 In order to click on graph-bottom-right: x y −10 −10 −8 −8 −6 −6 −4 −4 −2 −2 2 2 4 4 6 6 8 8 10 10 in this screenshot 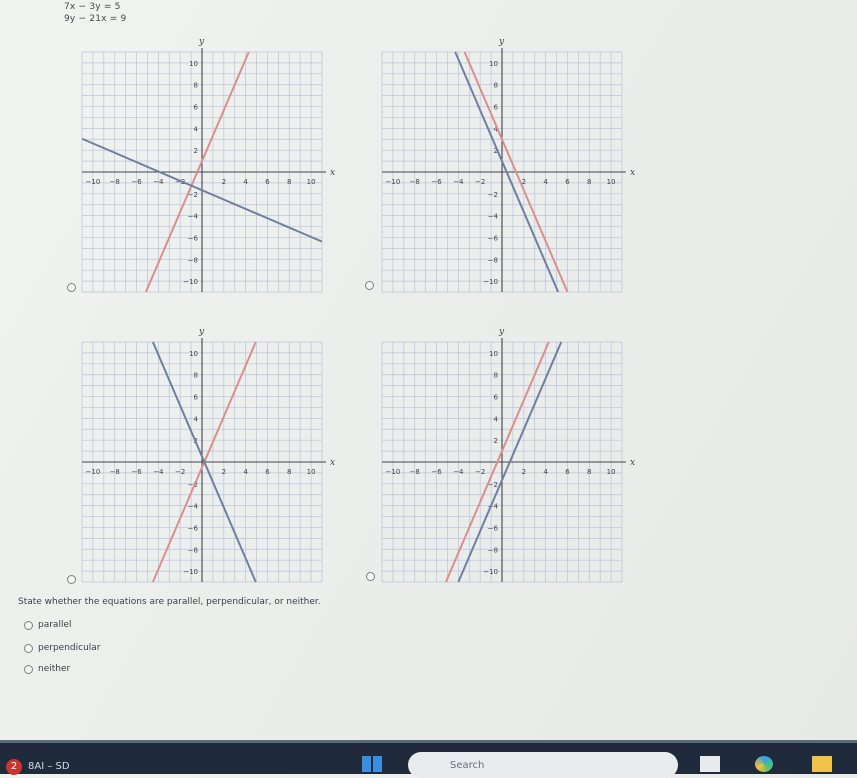, I will do `click(497, 457)`.